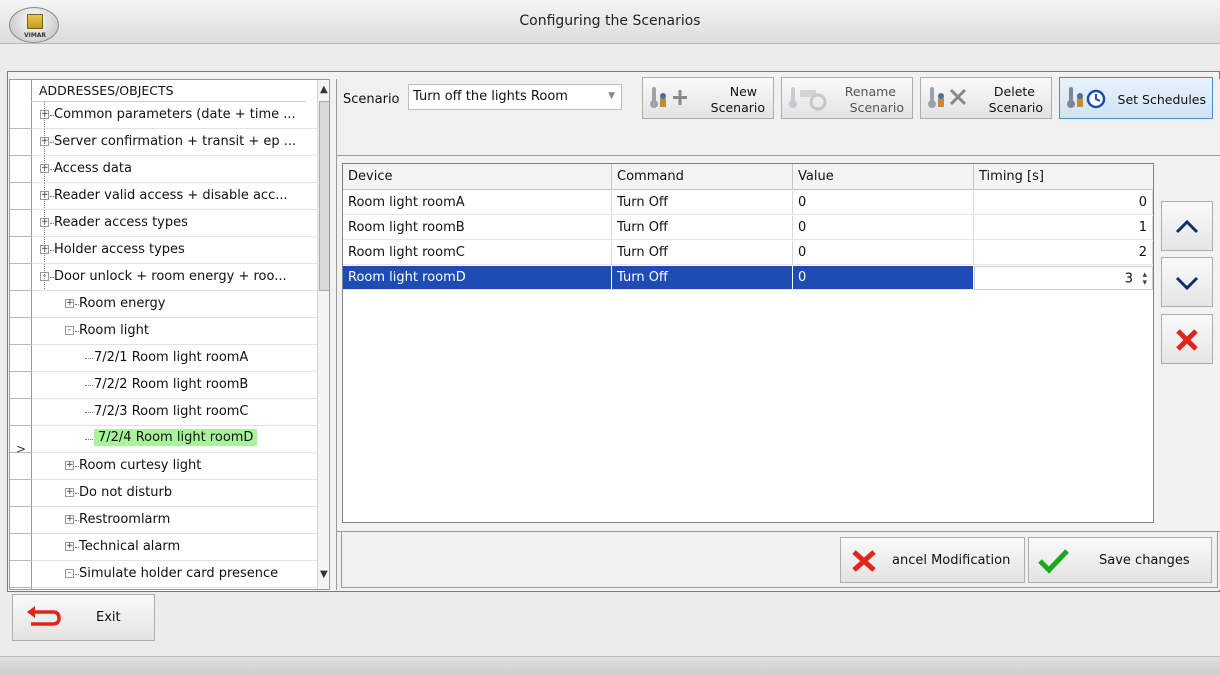 This screenshot has width=1220, height=675. I want to click on grid-cell-timing: 3 ▴ ▾, so click(1063, 278).